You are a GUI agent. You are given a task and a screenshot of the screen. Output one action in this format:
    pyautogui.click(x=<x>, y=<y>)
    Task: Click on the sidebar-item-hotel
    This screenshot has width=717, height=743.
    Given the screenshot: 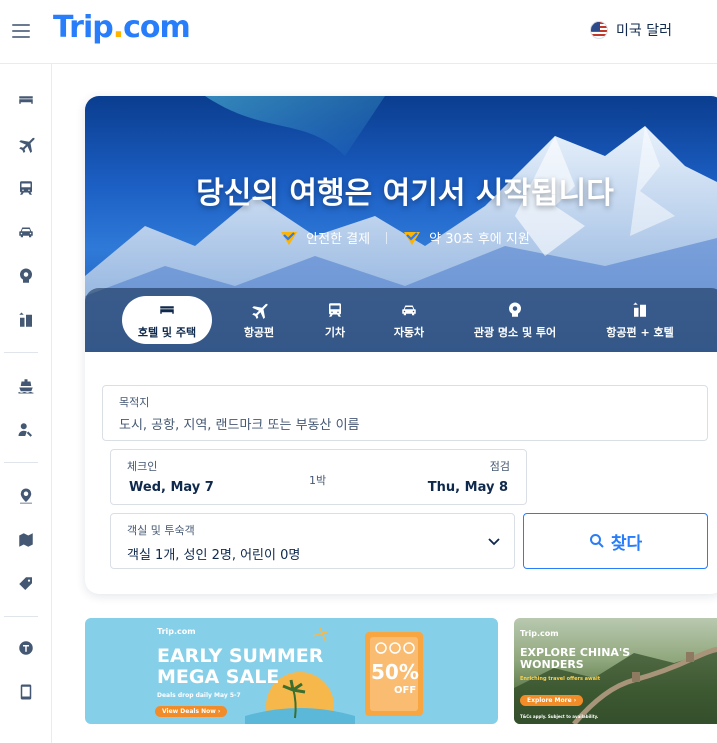 What is the action you would take?
    pyautogui.click(x=26, y=100)
    